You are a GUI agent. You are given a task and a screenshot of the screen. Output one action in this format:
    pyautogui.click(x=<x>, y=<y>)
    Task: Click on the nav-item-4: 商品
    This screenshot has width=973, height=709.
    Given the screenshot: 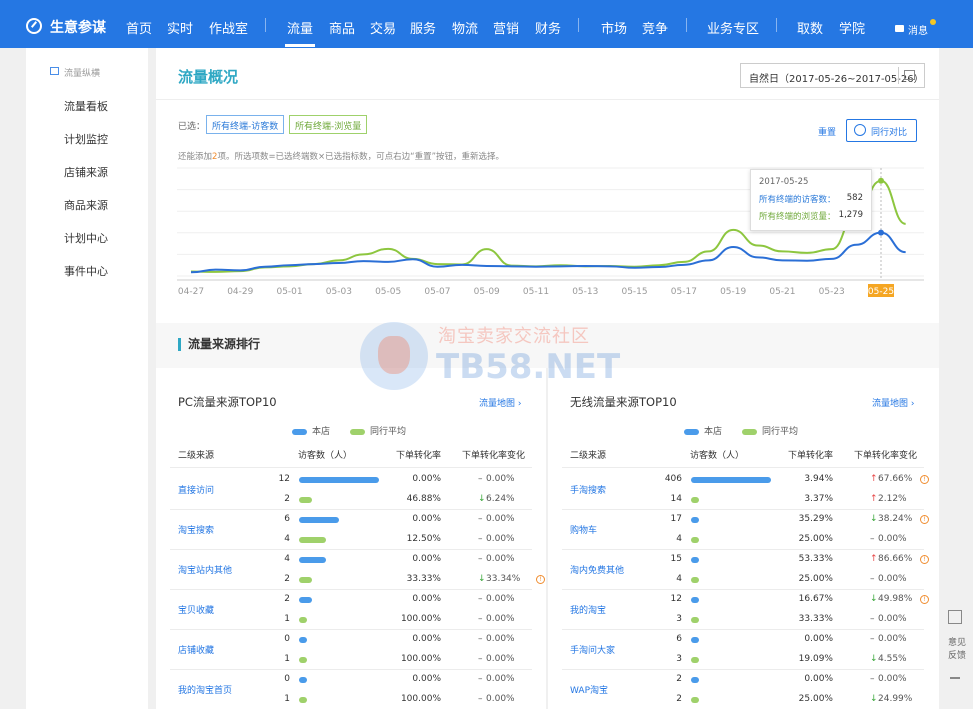 What is the action you would take?
    pyautogui.click(x=342, y=27)
    